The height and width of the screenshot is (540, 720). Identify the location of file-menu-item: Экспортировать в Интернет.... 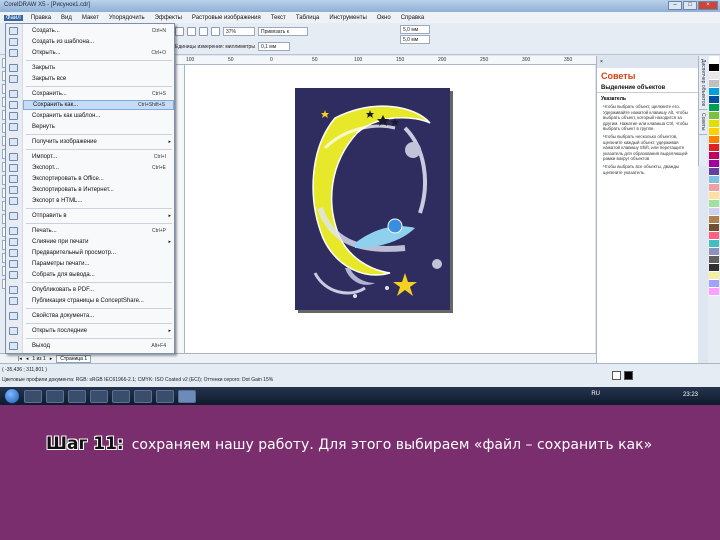
(98, 190).